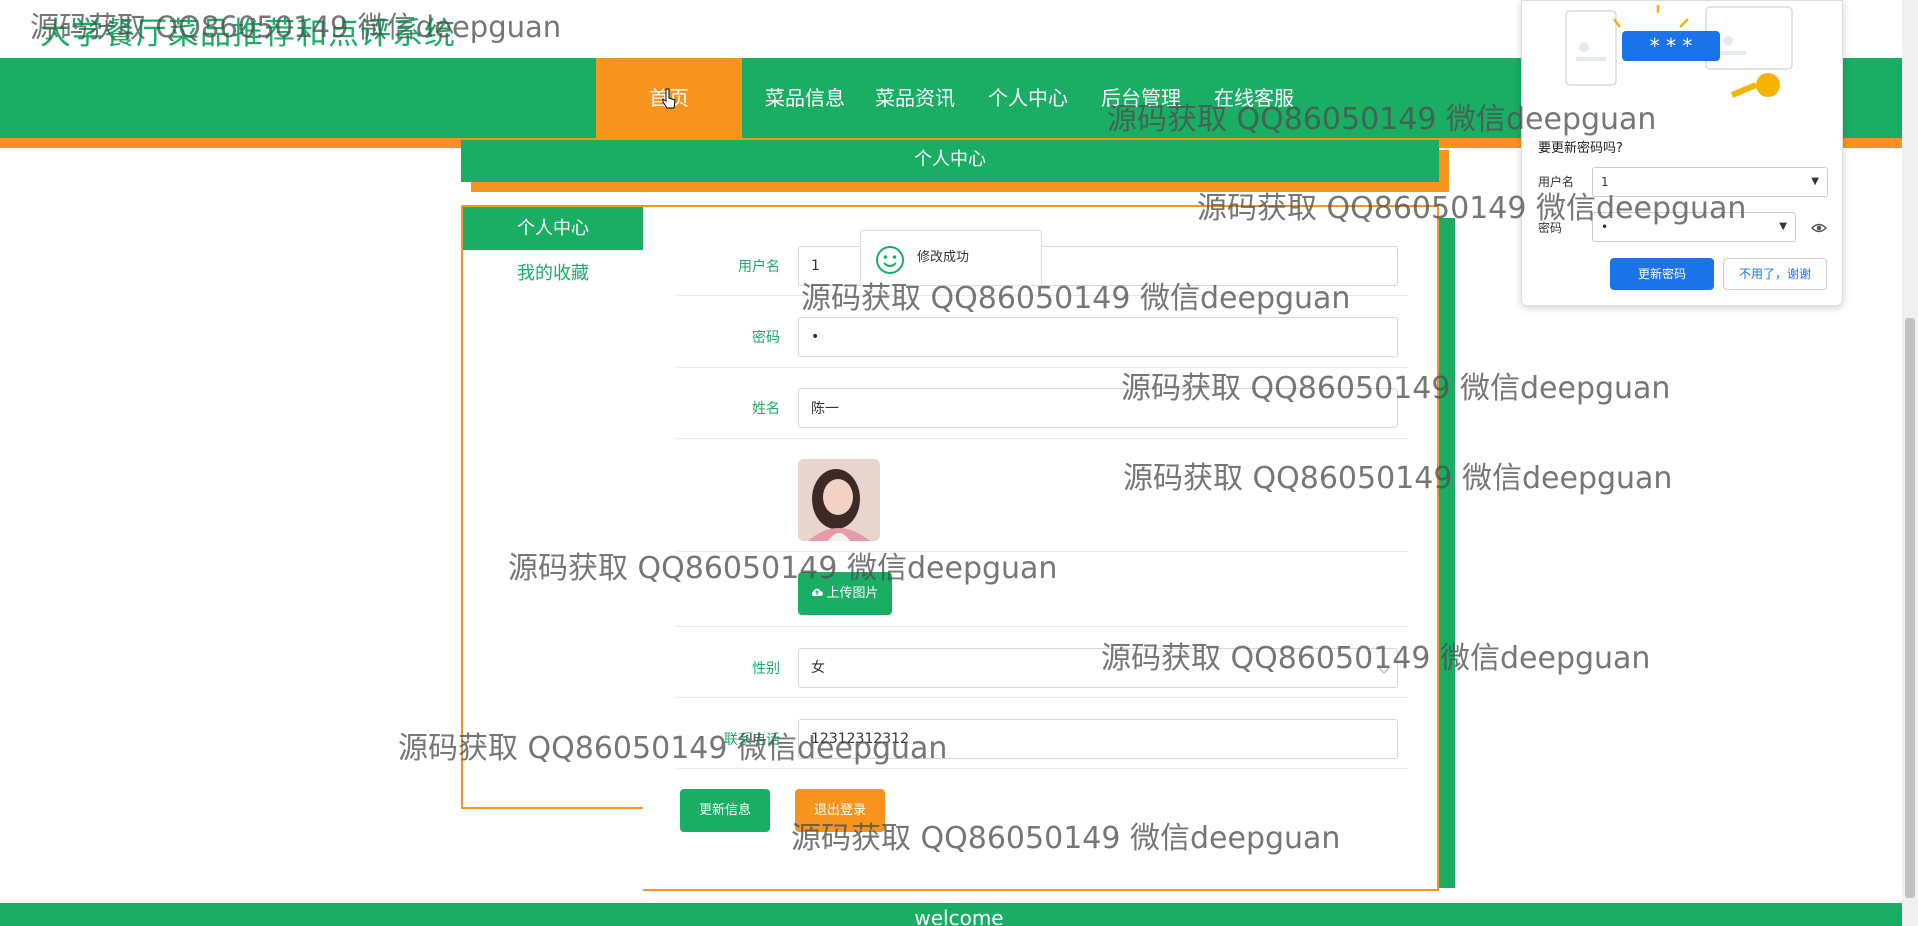 The image size is (1918, 926). Describe the element at coordinates (950, 161) in the screenshot. I see `section-title: 个人中心` at that location.